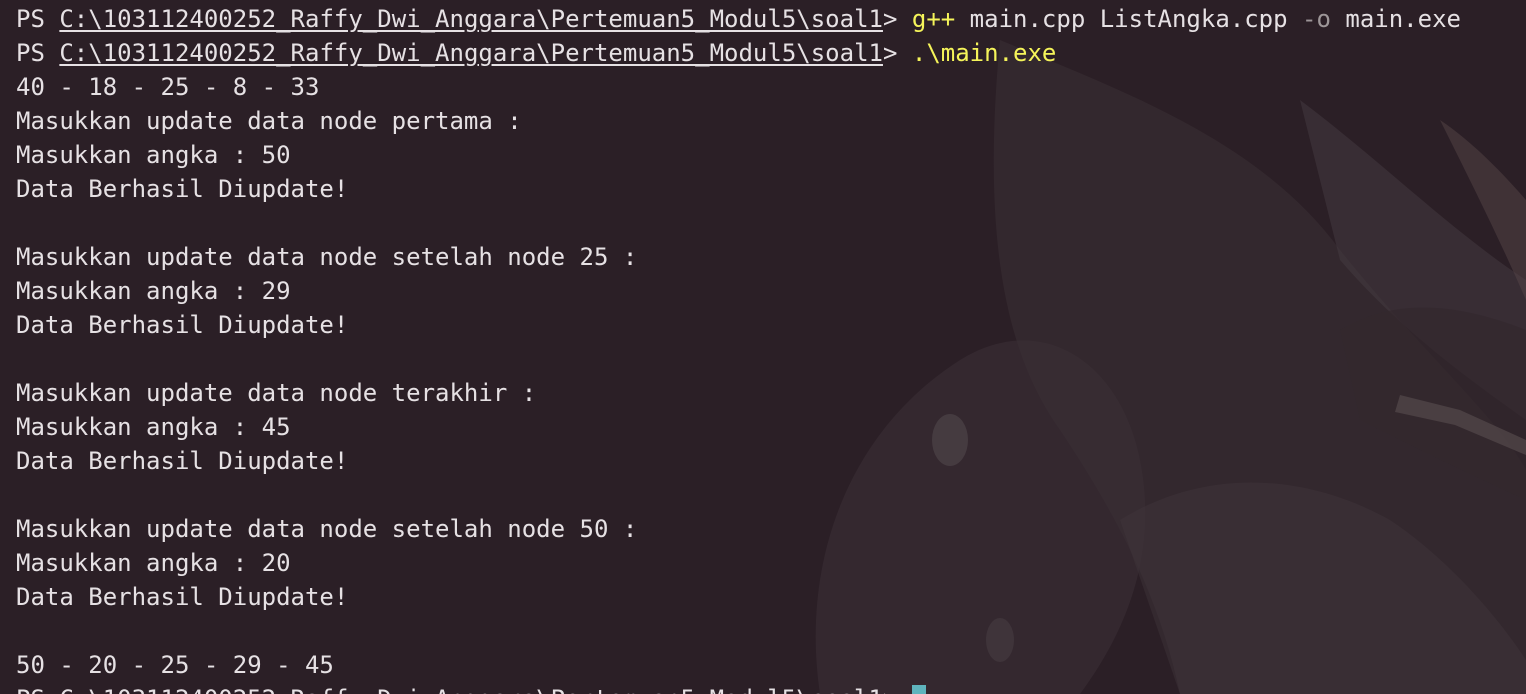 This screenshot has width=1526, height=694. What do you see at coordinates (269, 121) in the screenshot?
I see `output-line: Masukkan update data node pertama :` at bounding box center [269, 121].